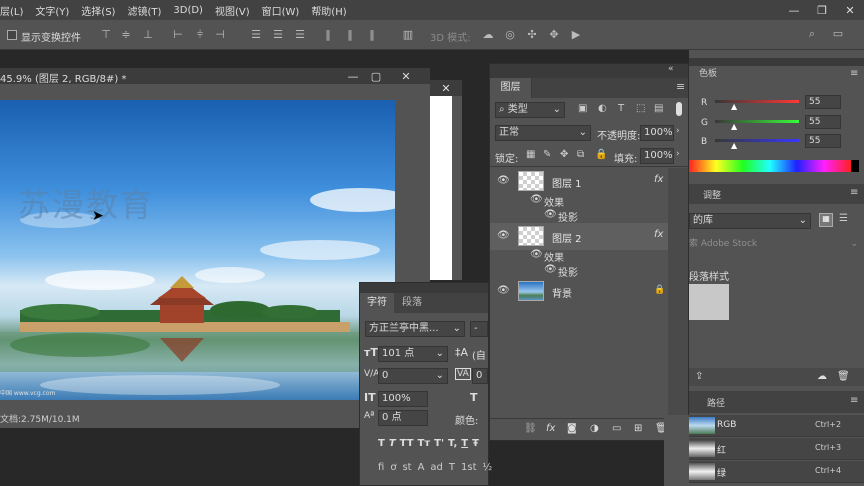  I want to click on menu-select: 选择(S), so click(98, 10).